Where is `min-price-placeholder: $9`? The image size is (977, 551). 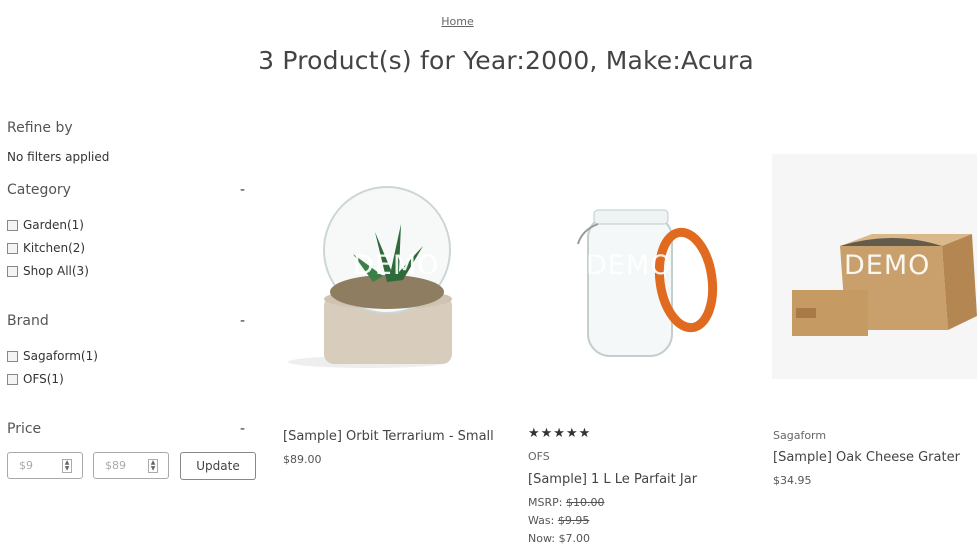 min-price-placeholder: $9 is located at coordinates (26, 465).